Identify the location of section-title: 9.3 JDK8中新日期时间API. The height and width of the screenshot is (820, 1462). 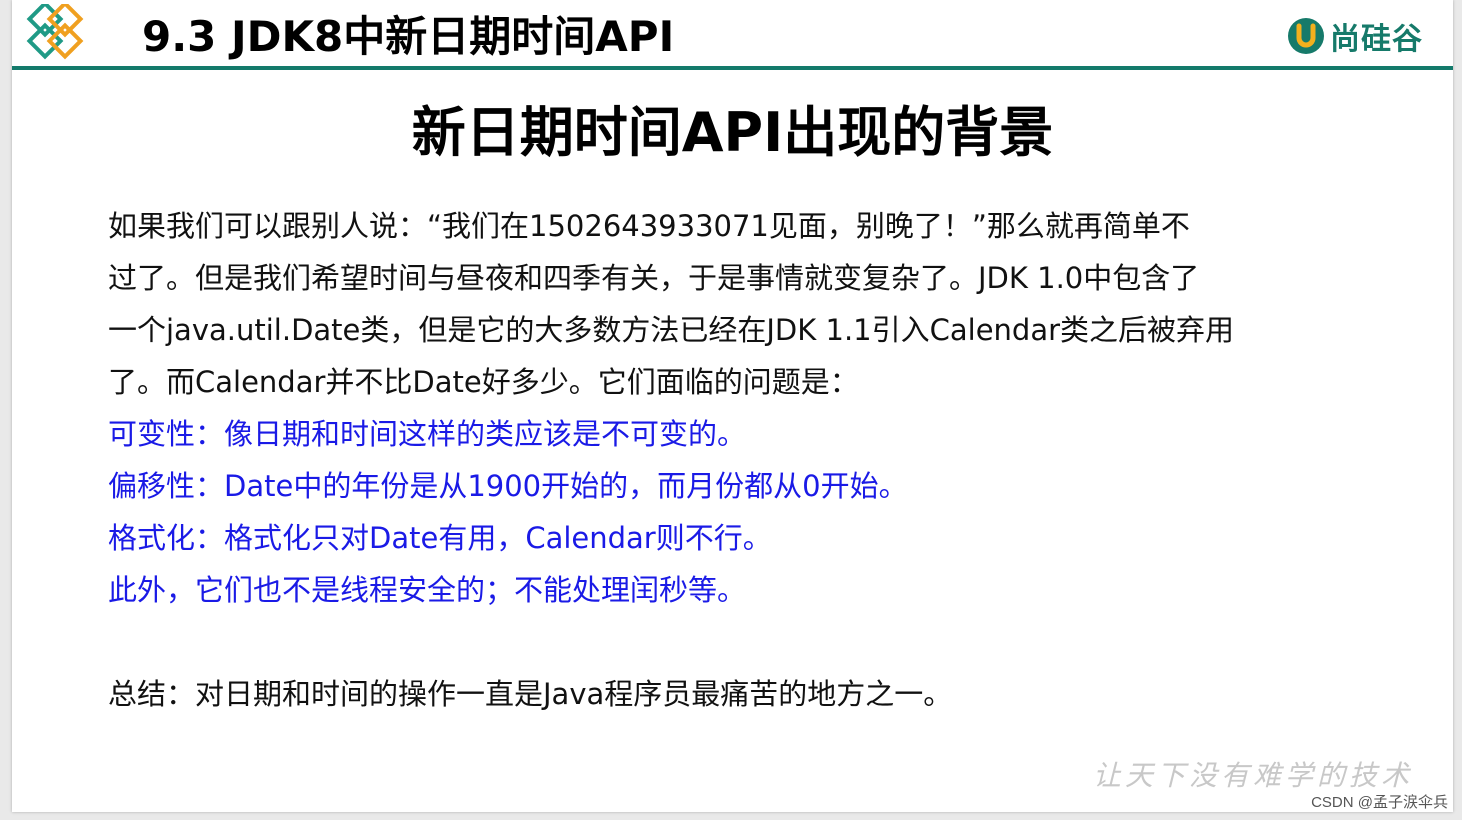
(408, 36).